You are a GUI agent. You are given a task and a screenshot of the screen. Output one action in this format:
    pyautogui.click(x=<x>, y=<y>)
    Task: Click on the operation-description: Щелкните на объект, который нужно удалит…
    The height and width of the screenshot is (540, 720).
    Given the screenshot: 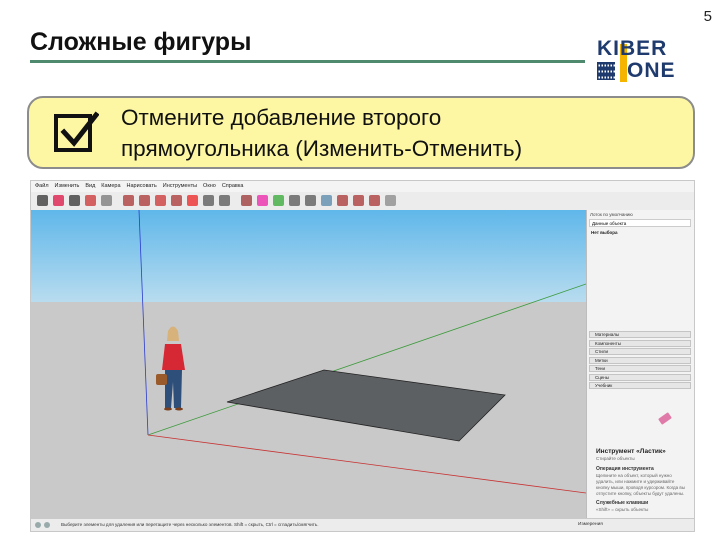 What is the action you would take?
    pyautogui.click(x=641, y=484)
    